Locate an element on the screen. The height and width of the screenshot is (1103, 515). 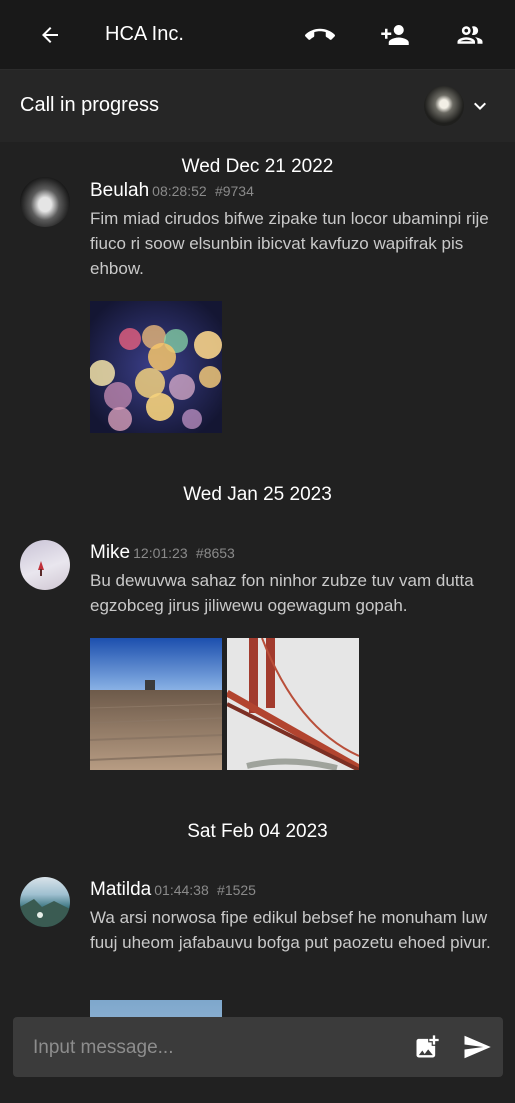
hang-up-icon is located at coordinates (320, 35).